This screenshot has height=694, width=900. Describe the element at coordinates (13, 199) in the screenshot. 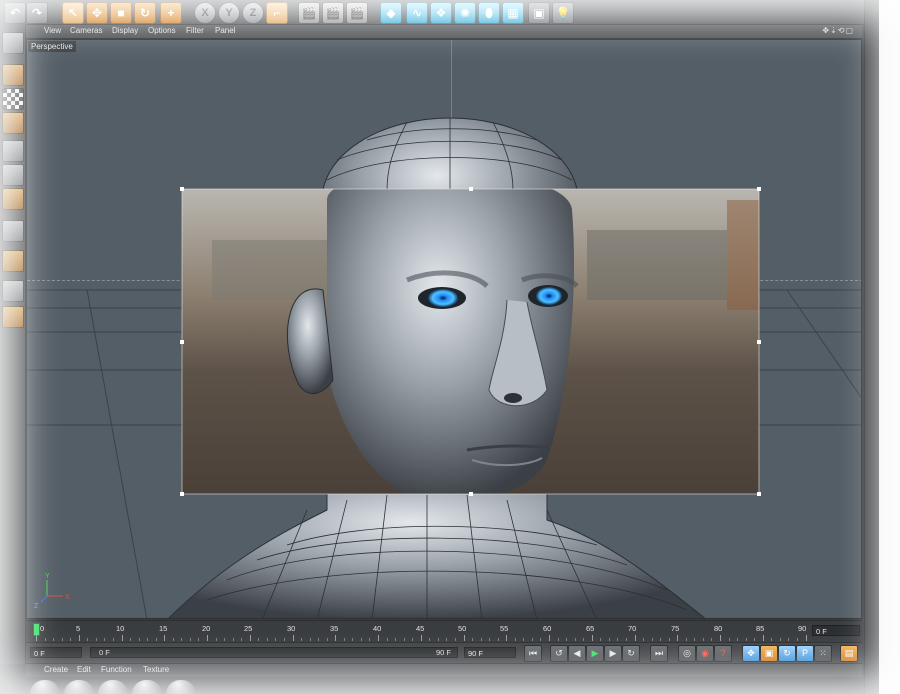

I see `polygons-mode-button` at that location.